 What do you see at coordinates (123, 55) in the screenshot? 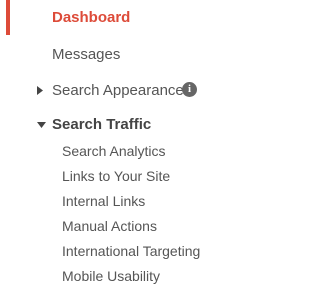
I see `sidebar-item-messages: Messages` at bounding box center [123, 55].